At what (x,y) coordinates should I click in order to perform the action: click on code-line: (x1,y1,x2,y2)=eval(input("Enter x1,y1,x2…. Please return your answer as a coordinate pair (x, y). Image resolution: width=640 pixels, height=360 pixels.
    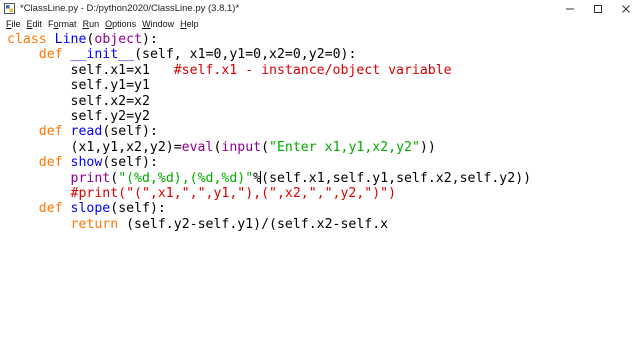
    Looking at the image, I should click on (269, 147).